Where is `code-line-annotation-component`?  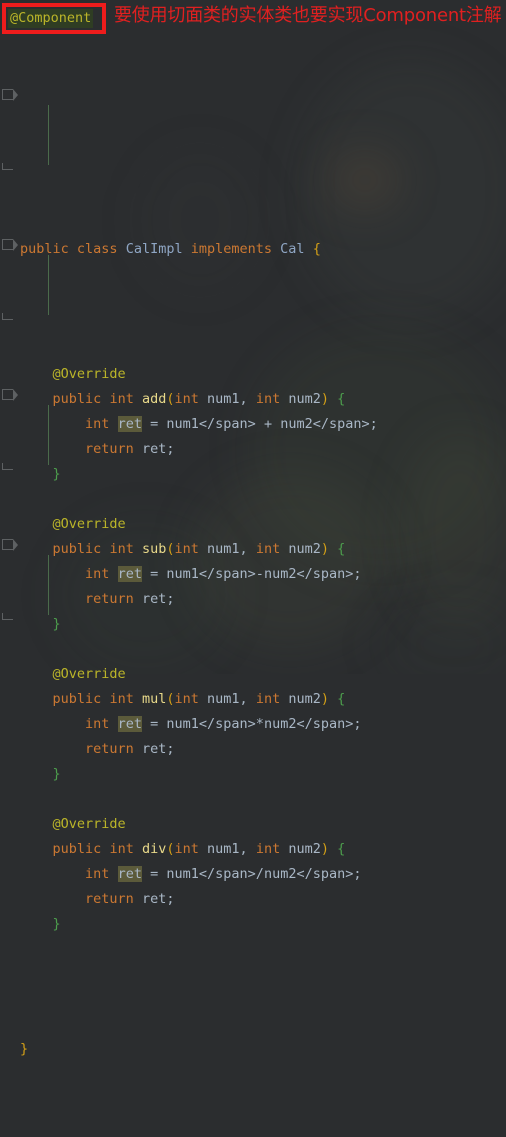
code-line-annotation-component is located at coordinates (253, 118).